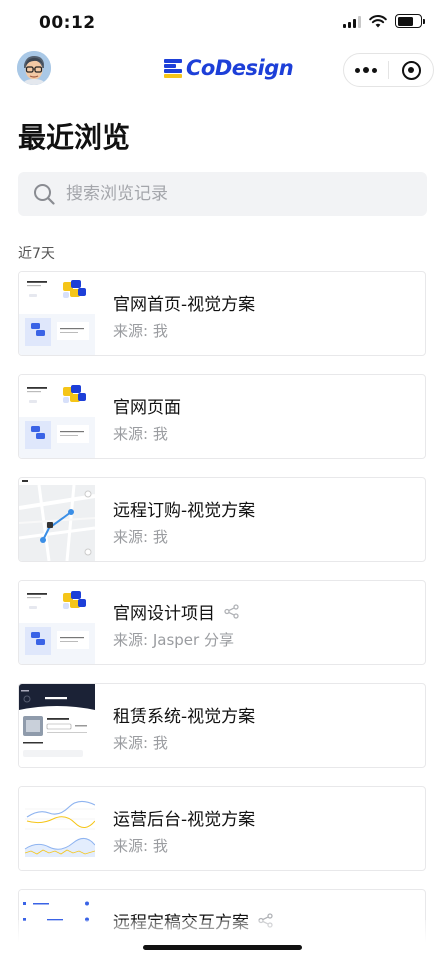  I want to click on item-title: 远程订购-视觉方案, so click(184, 508).